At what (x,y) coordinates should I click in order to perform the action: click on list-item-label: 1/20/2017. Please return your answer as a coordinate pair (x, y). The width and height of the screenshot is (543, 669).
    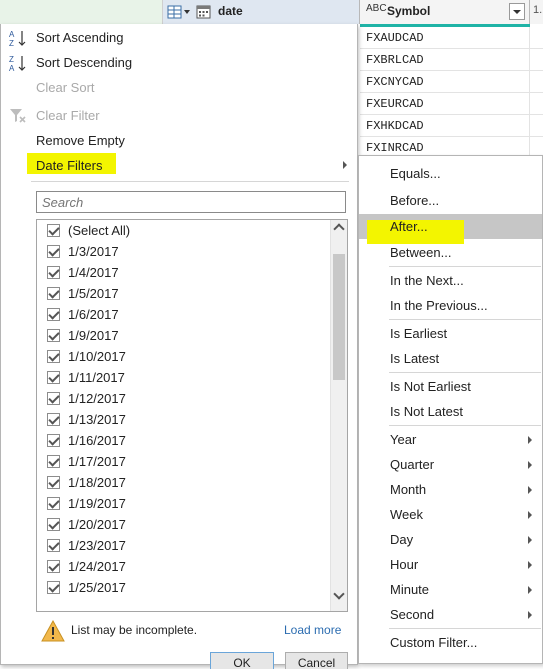
    Looking at the image, I should click on (97, 524).